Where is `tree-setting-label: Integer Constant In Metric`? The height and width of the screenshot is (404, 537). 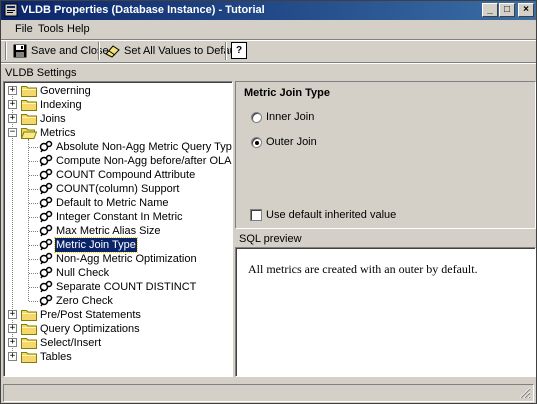
tree-setting-label: Integer Constant In Metric is located at coordinates (119, 217).